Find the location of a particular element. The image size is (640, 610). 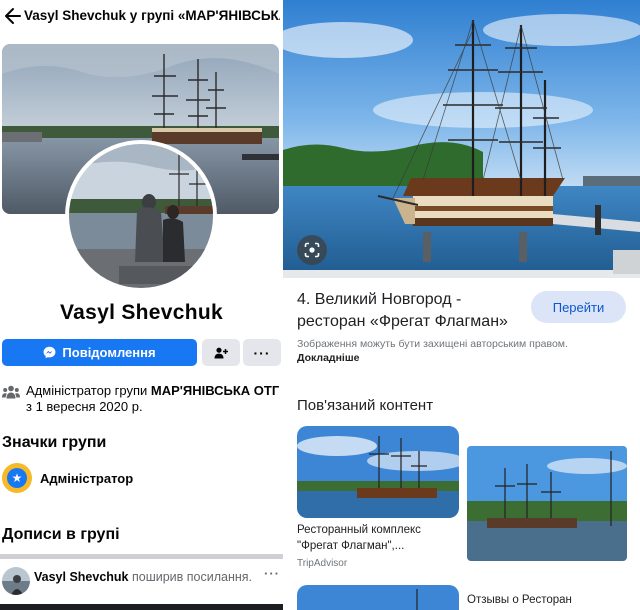

add-friend-icon is located at coordinates (221, 352).